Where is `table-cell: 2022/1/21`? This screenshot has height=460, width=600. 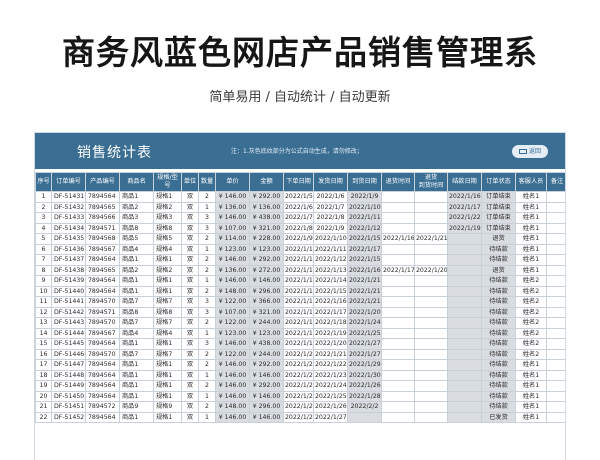
table-cell: 2022/1/21 is located at coordinates (298, 365).